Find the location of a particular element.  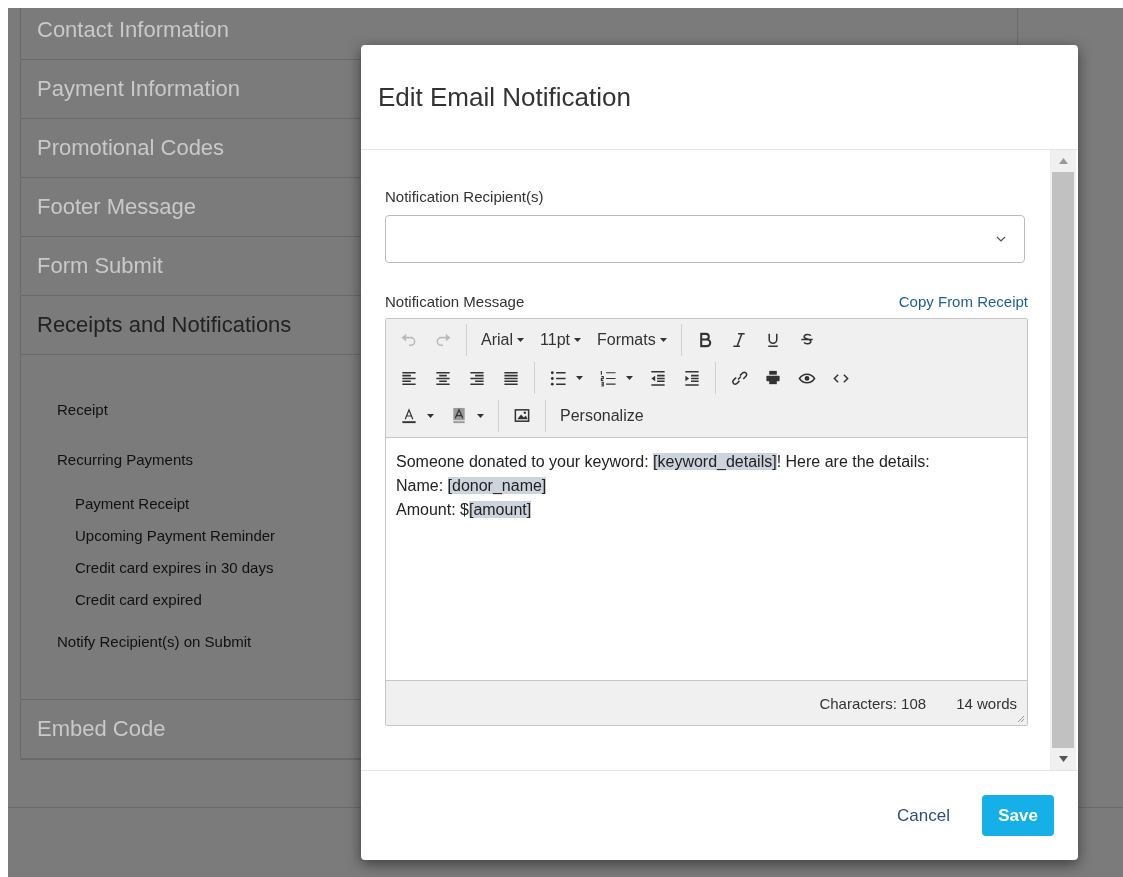

justify-icon is located at coordinates (511, 378).